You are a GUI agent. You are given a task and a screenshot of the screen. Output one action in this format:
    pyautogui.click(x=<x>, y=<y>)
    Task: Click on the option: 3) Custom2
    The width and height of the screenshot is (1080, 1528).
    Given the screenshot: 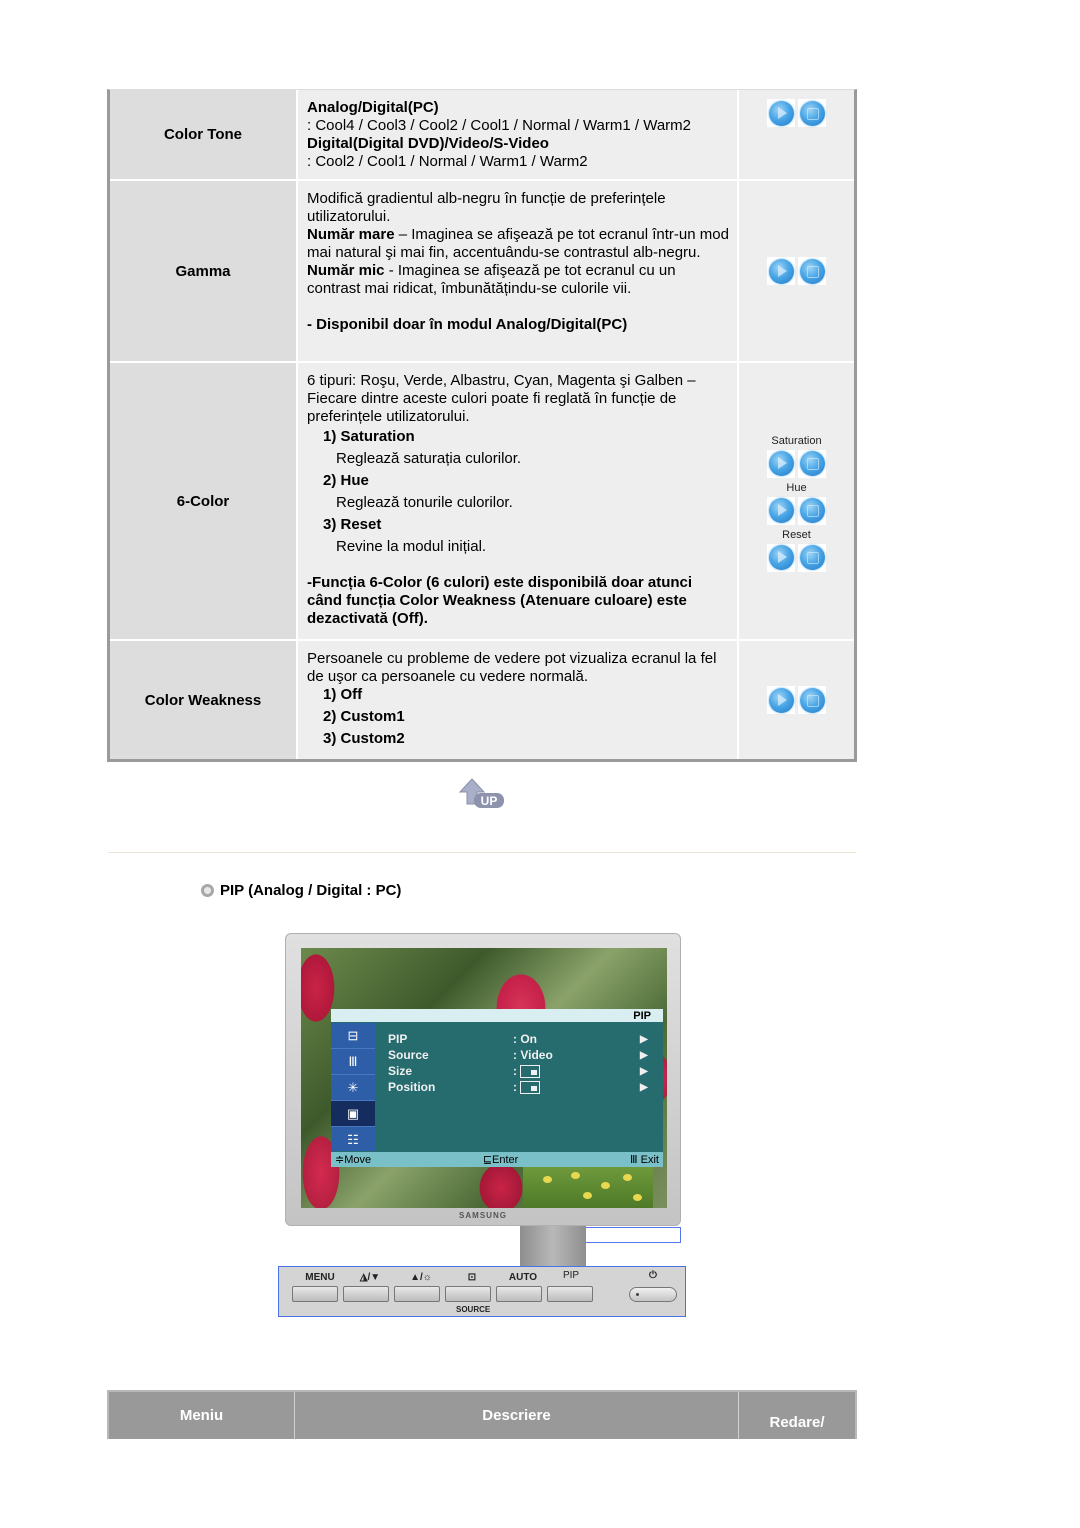 What is the action you would take?
    pyautogui.click(x=364, y=738)
    